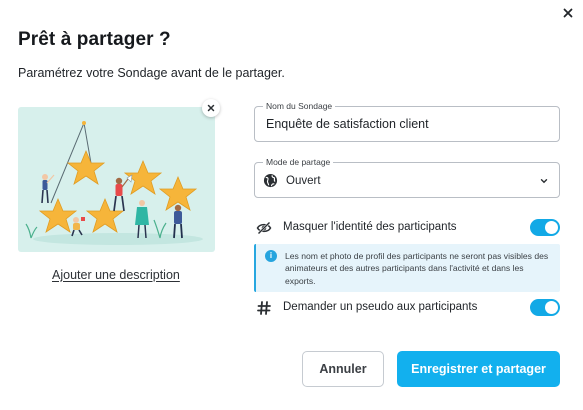  What do you see at coordinates (303, 181) in the screenshot?
I see `share-mode-value: Ouvert` at bounding box center [303, 181].